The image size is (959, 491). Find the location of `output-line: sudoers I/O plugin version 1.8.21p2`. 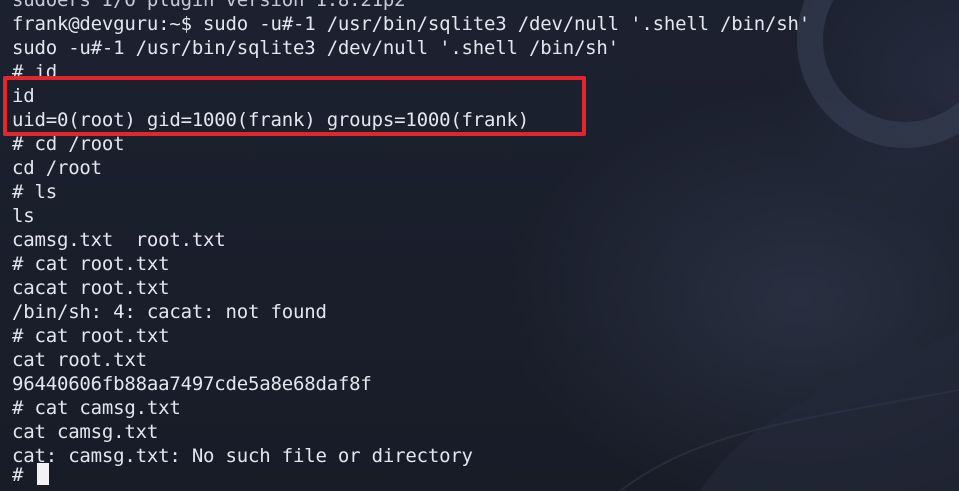

output-line: sudoers I/O plugin version 1.8.21p2 is located at coordinates (209, 5).